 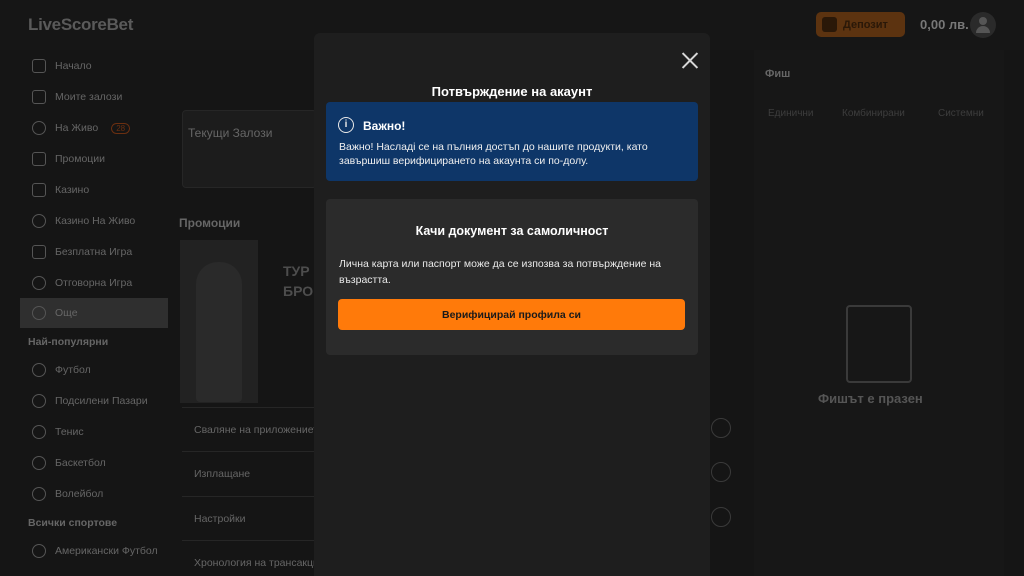 What do you see at coordinates (94, 463) in the screenshot?
I see `sidebar-item-basketball: Баскетбол` at bounding box center [94, 463].